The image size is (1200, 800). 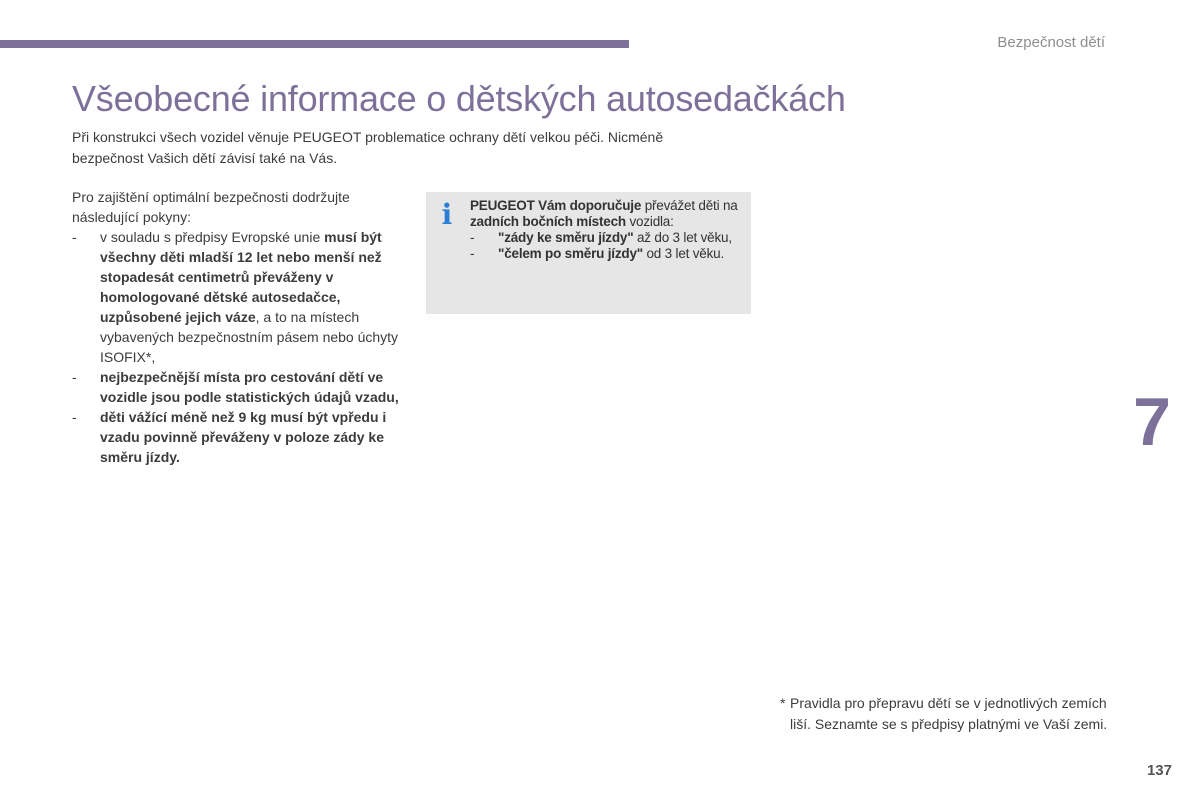 I want to click on info-bold-text: zadních bočních místech, so click(x=548, y=221).